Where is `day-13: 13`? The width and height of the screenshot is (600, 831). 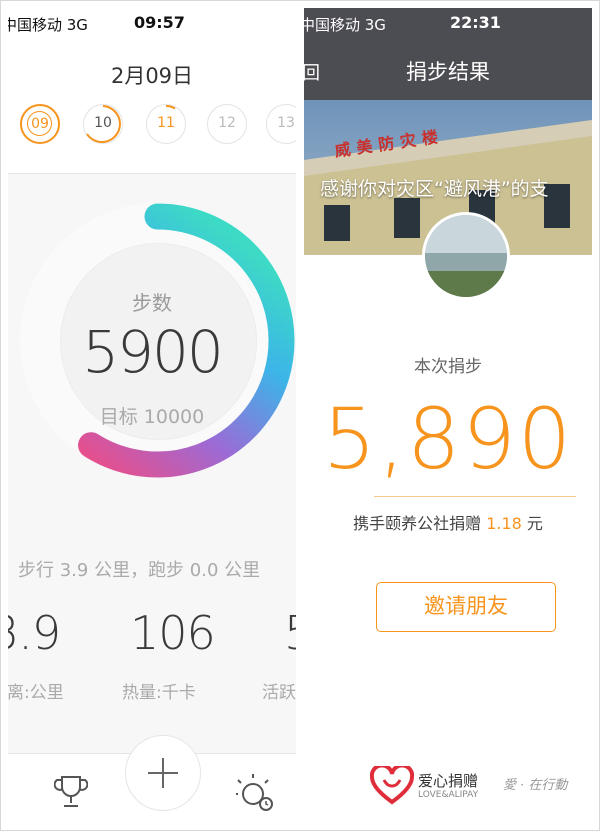 day-13: 13 is located at coordinates (281, 124).